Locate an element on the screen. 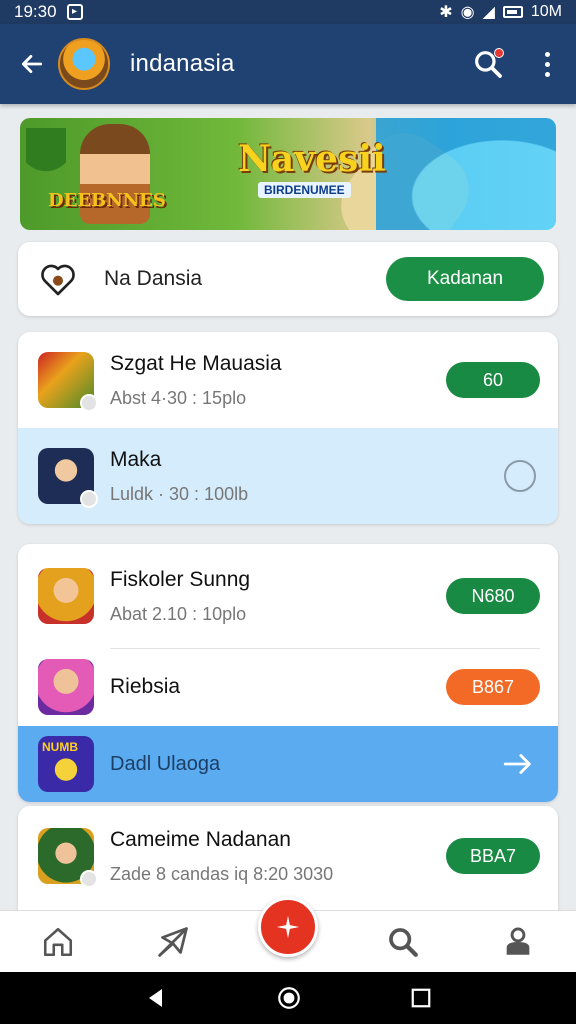  item-badge-button: B867 is located at coordinates (493, 687).